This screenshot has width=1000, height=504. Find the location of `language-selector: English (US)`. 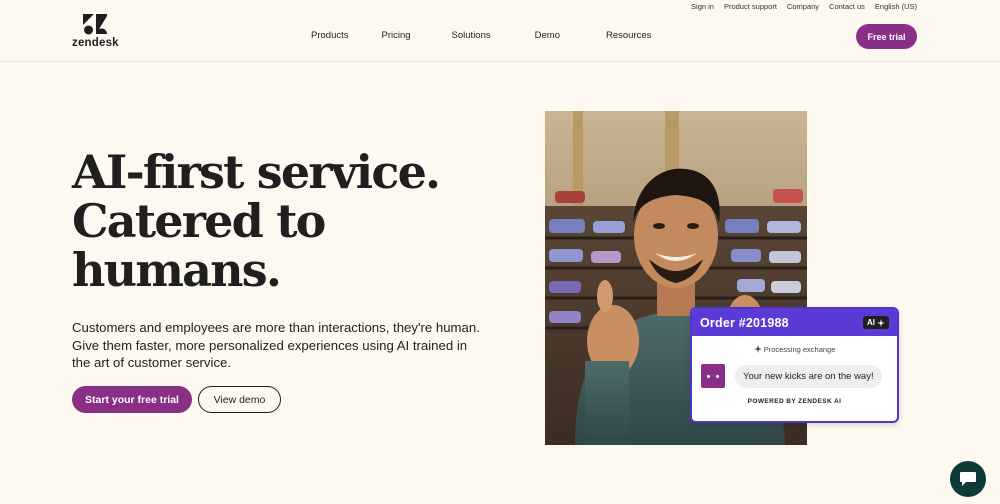

language-selector: English (US) is located at coordinates (896, 6).